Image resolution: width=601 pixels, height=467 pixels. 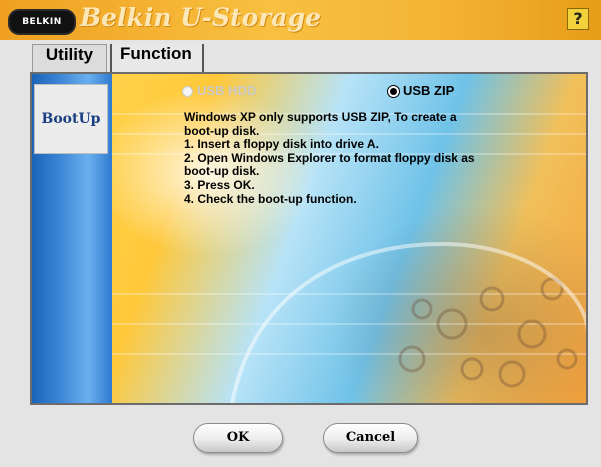 I want to click on radio-checked-icon, so click(x=393, y=92).